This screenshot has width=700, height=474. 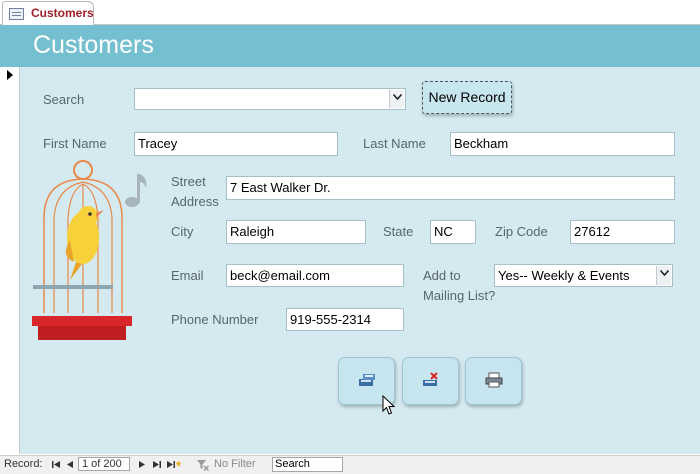 I want to click on record-search-input: Search, so click(x=307, y=464).